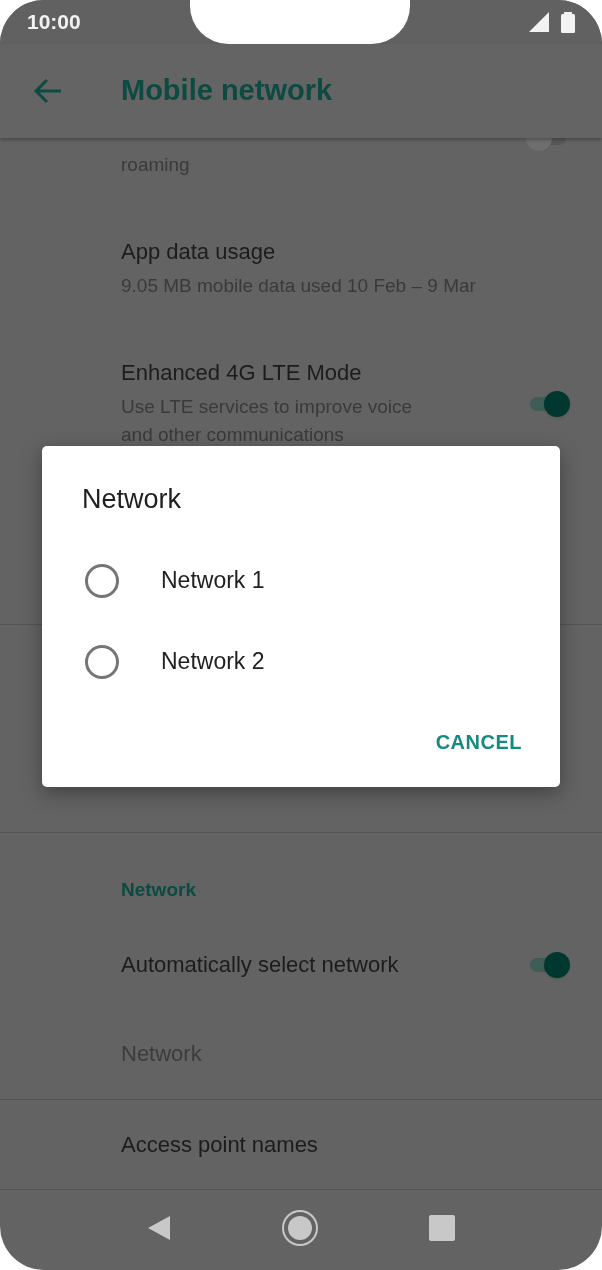  I want to click on signal-icon, so click(539, 22).